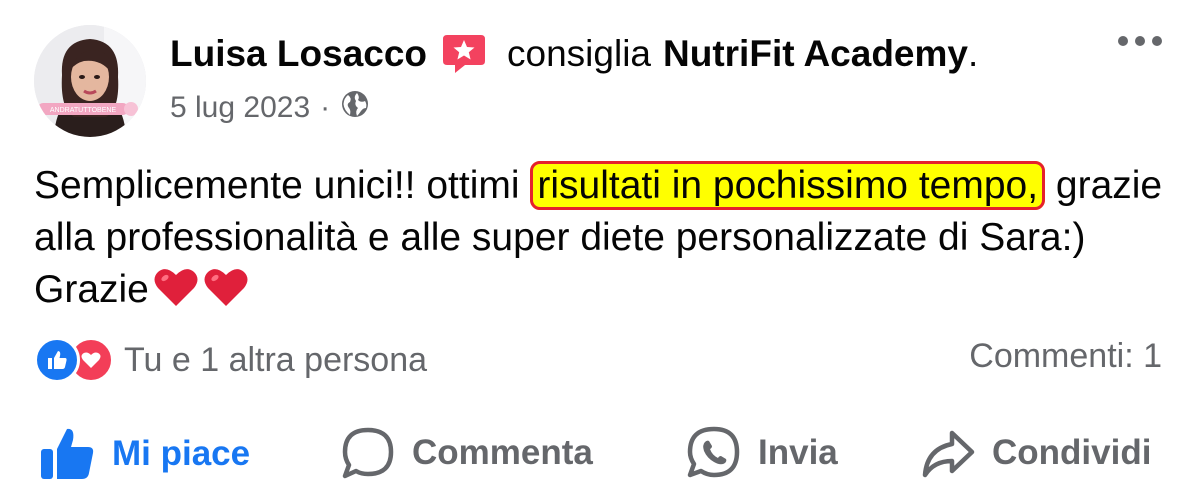 The width and height of the screenshot is (1200, 502). What do you see at coordinates (973, 53) in the screenshot?
I see `header-period: .` at bounding box center [973, 53].